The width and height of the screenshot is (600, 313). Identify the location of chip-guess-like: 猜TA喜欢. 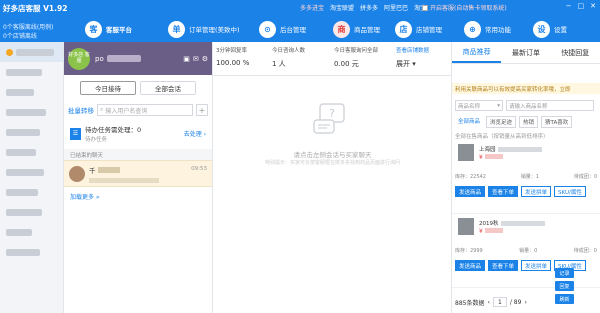
(557, 122).